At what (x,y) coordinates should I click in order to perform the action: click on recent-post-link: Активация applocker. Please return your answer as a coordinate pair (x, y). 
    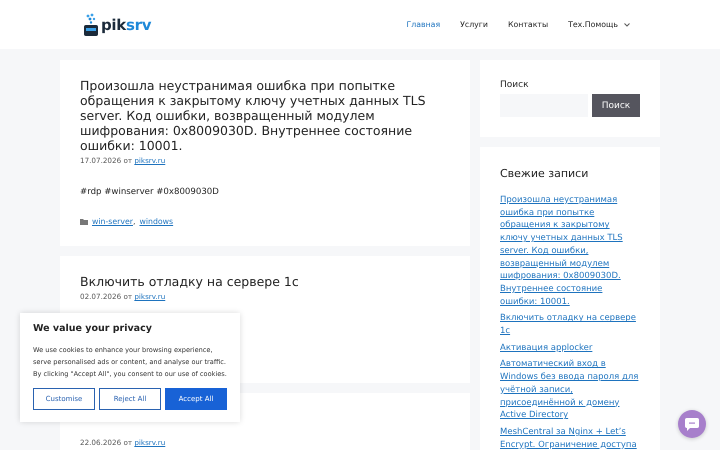
    Looking at the image, I should click on (570, 348).